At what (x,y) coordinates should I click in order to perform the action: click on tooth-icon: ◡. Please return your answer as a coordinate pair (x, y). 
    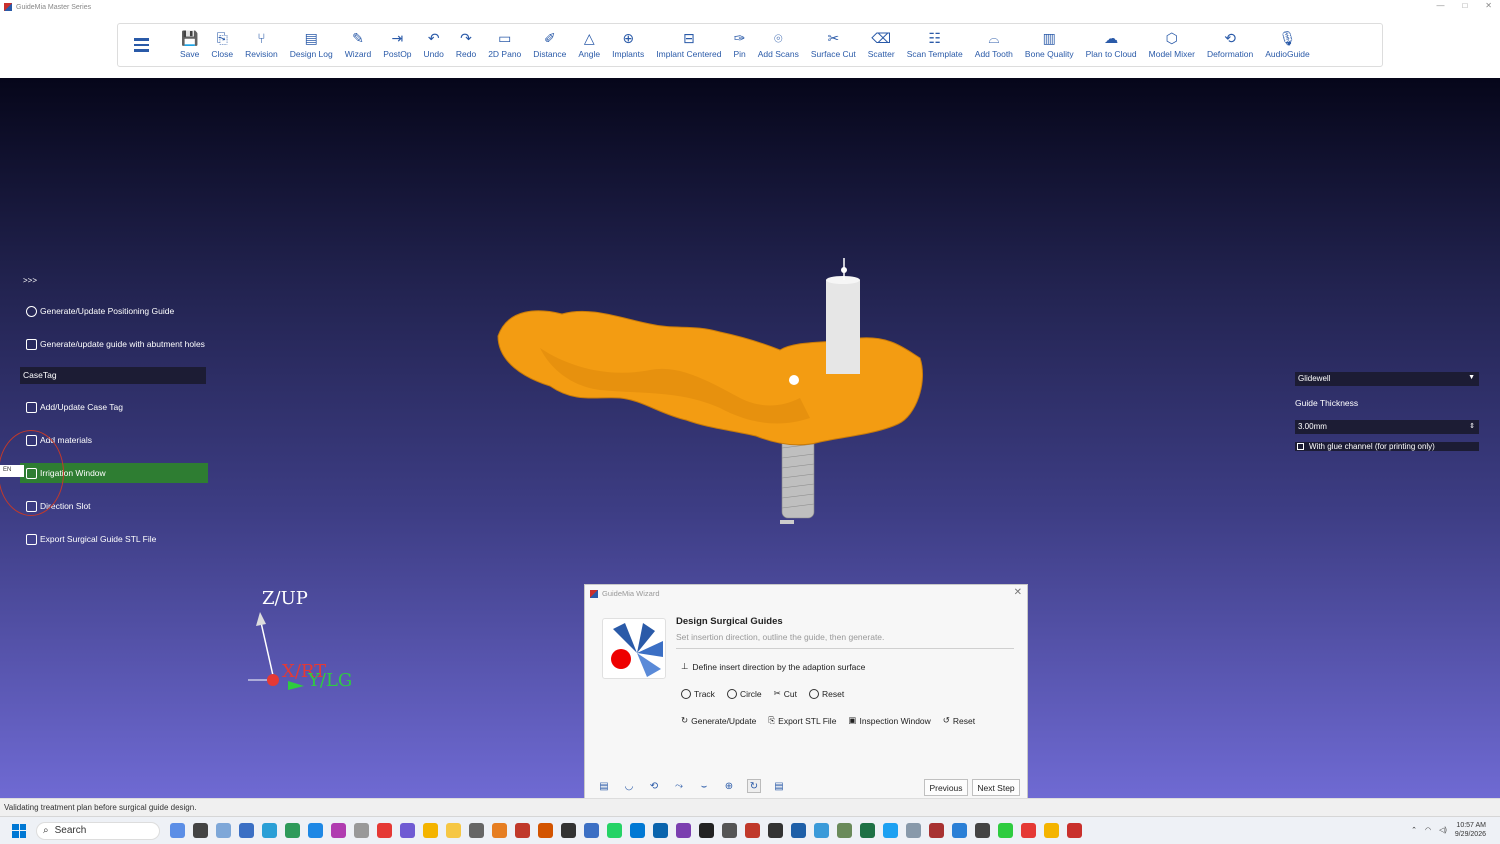
    Looking at the image, I should click on (629, 786).